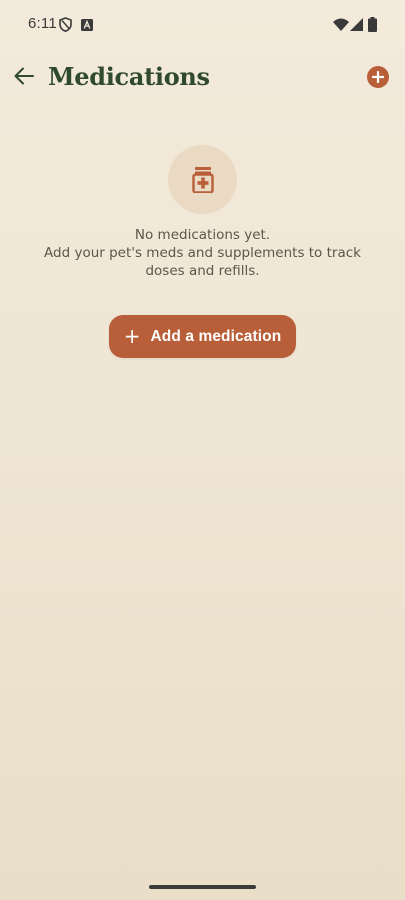  What do you see at coordinates (132, 335) in the screenshot?
I see `plus-icon: +` at bounding box center [132, 335].